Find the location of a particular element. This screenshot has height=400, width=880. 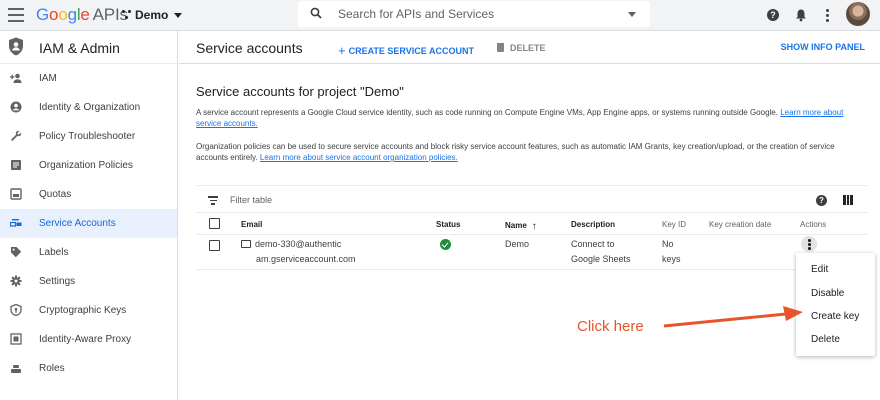

sidebar-item-cryptographic-keys: Cryptographic Keys is located at coordinates (88, 310).